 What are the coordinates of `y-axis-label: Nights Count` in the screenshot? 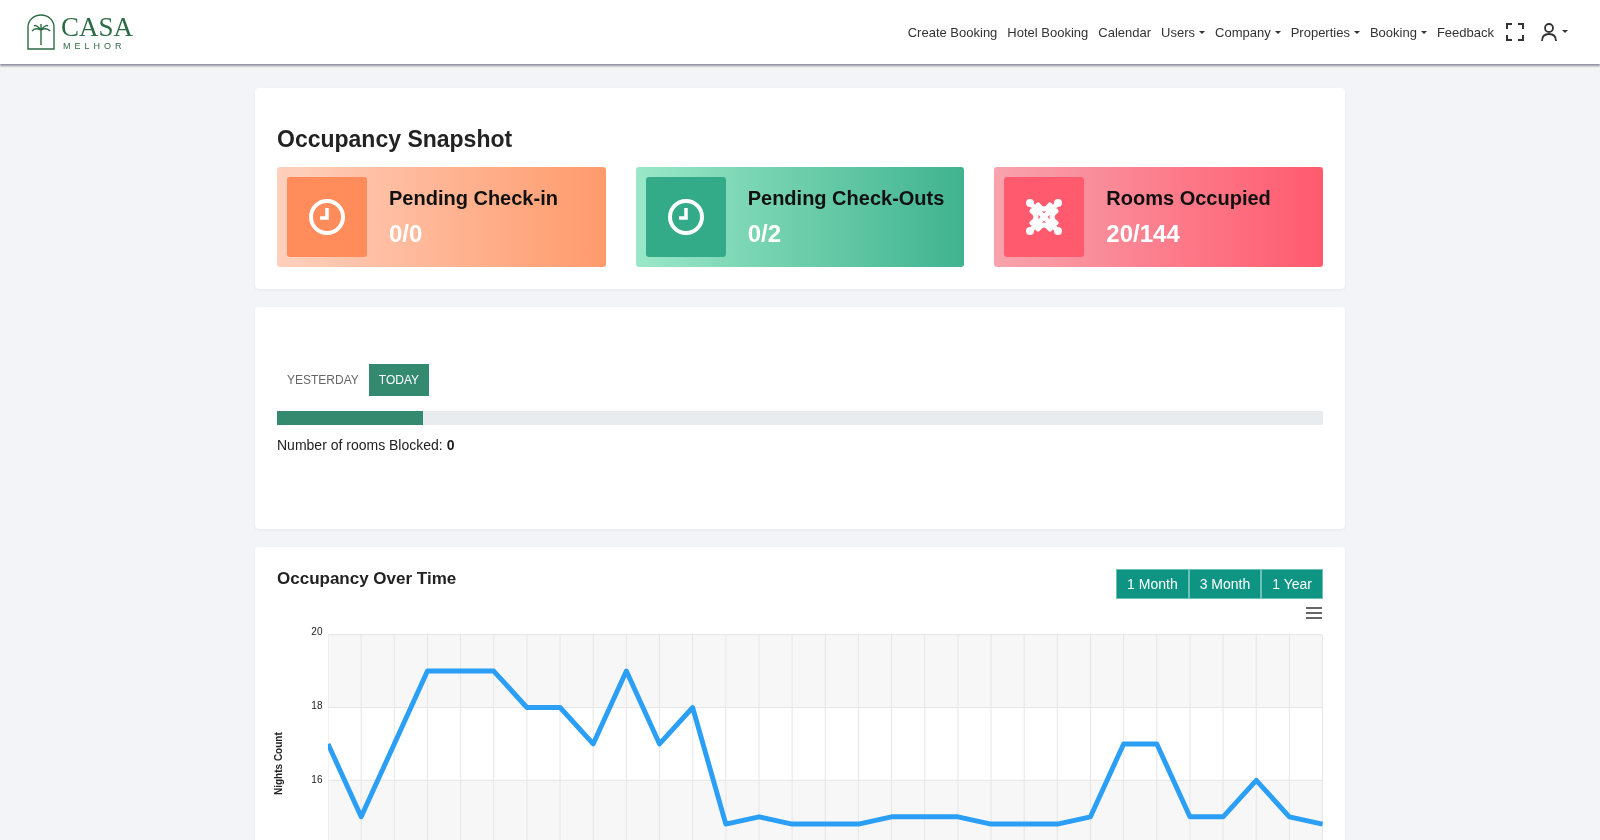 It's located at (278, 763).